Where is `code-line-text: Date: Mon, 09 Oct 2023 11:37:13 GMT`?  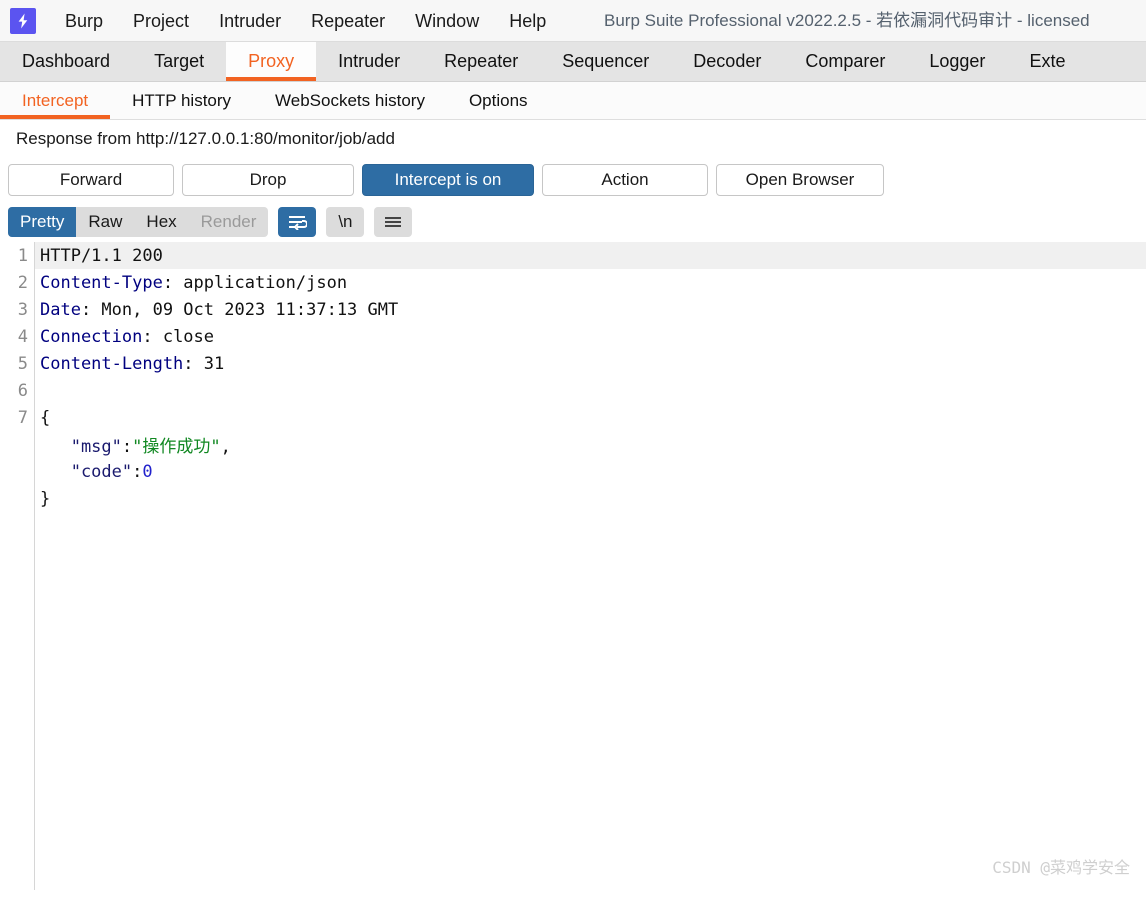
code-line-text: Date: Mon, 09 Oct 2023 11:37:13 GMT is located at coordinates (219, 310).